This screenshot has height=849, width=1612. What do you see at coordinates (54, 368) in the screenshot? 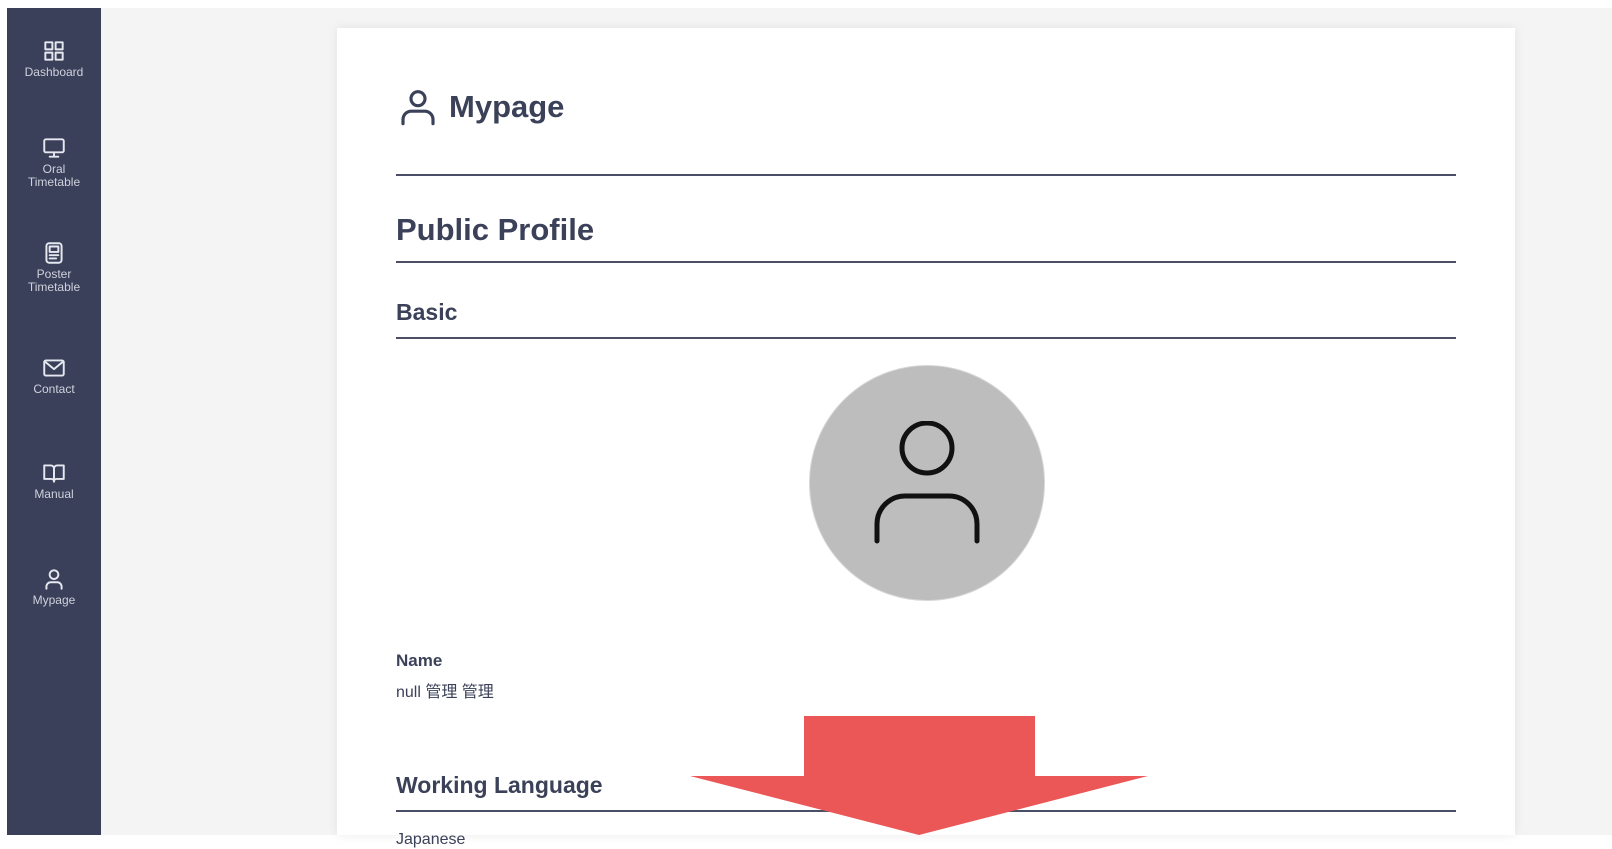
I see `mail-icon` at bounding box center [54, 368].